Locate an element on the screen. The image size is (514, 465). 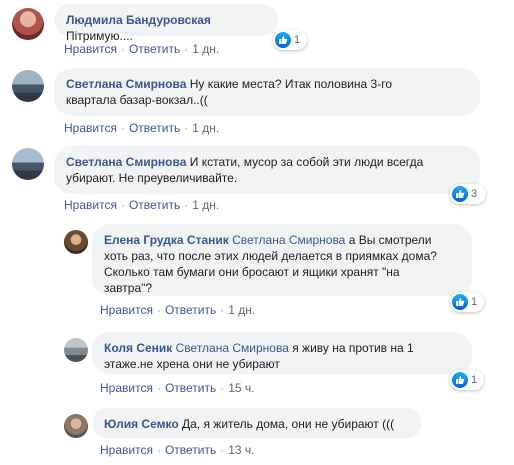
reply-text: я живу на против на 1 is located at coordinates (353, 348).